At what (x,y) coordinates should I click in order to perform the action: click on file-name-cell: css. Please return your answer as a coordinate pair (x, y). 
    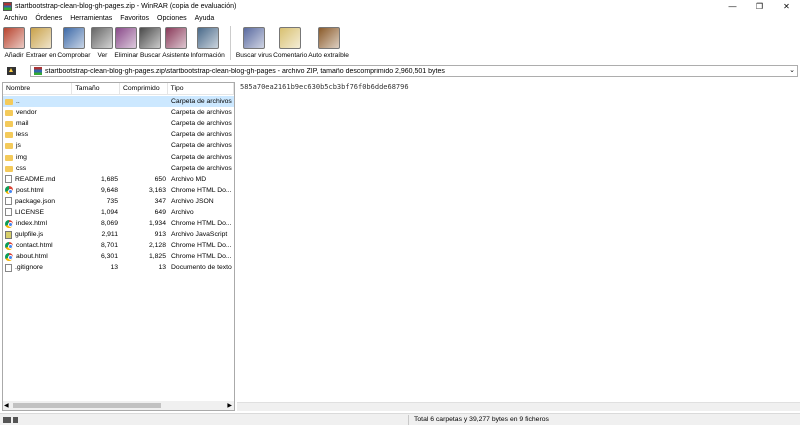
    Looking at the image, I should click on (38, 168).